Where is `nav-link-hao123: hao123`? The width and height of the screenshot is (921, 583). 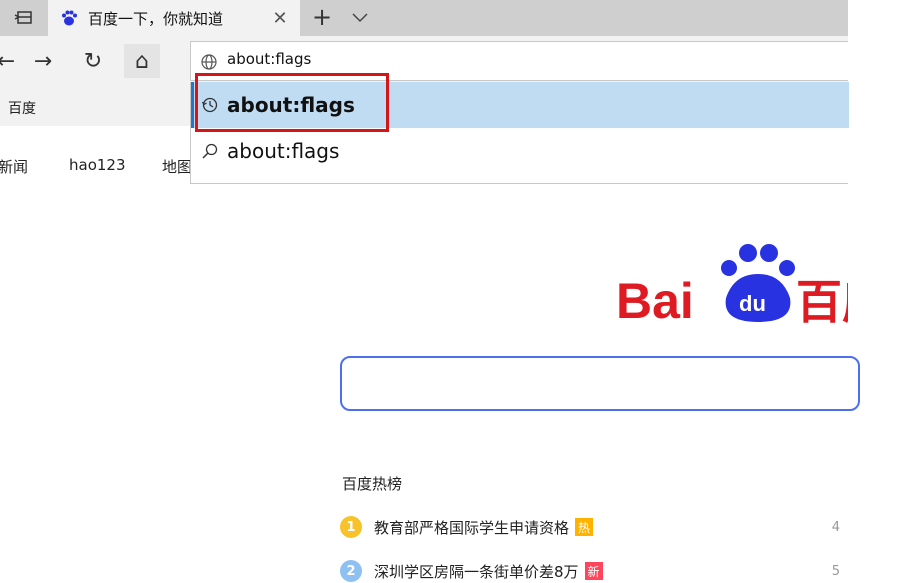 nav-link-hao123: hao123 is located at coordinates (97, 165).